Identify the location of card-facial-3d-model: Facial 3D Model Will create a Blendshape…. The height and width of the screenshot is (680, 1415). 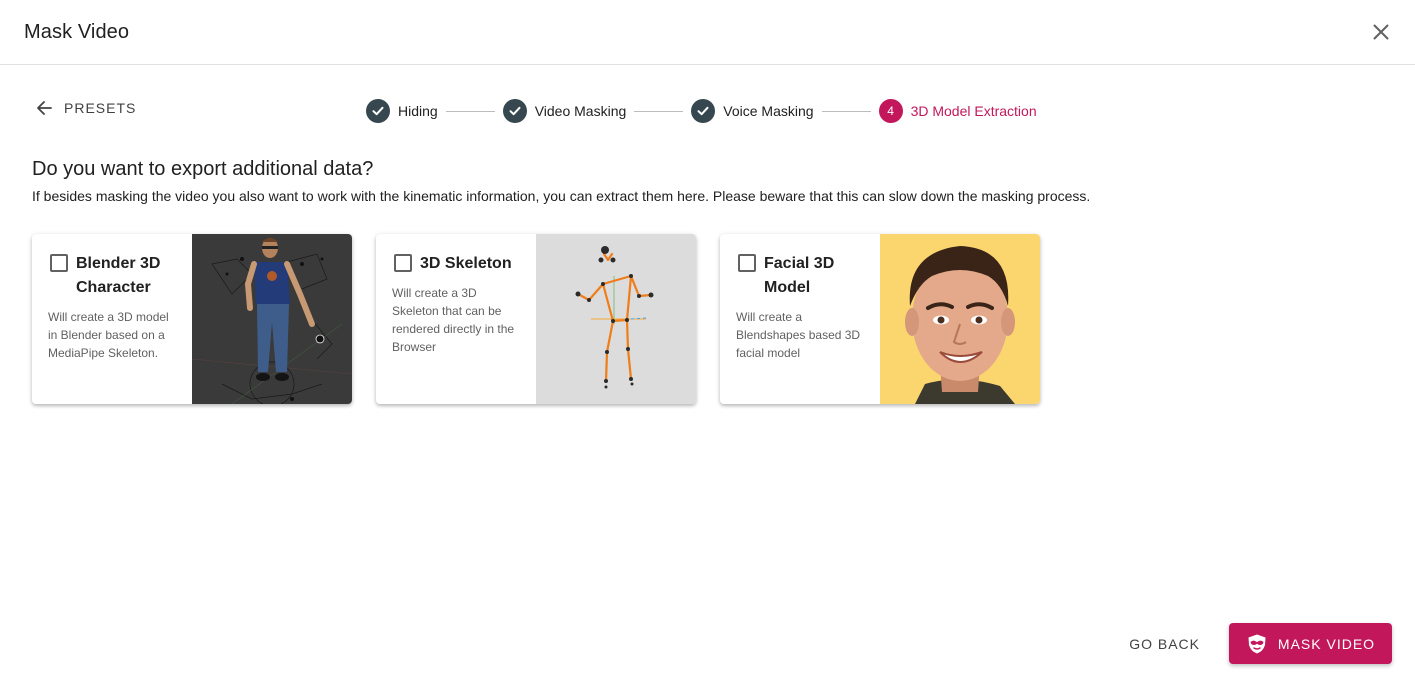
(880, 319).